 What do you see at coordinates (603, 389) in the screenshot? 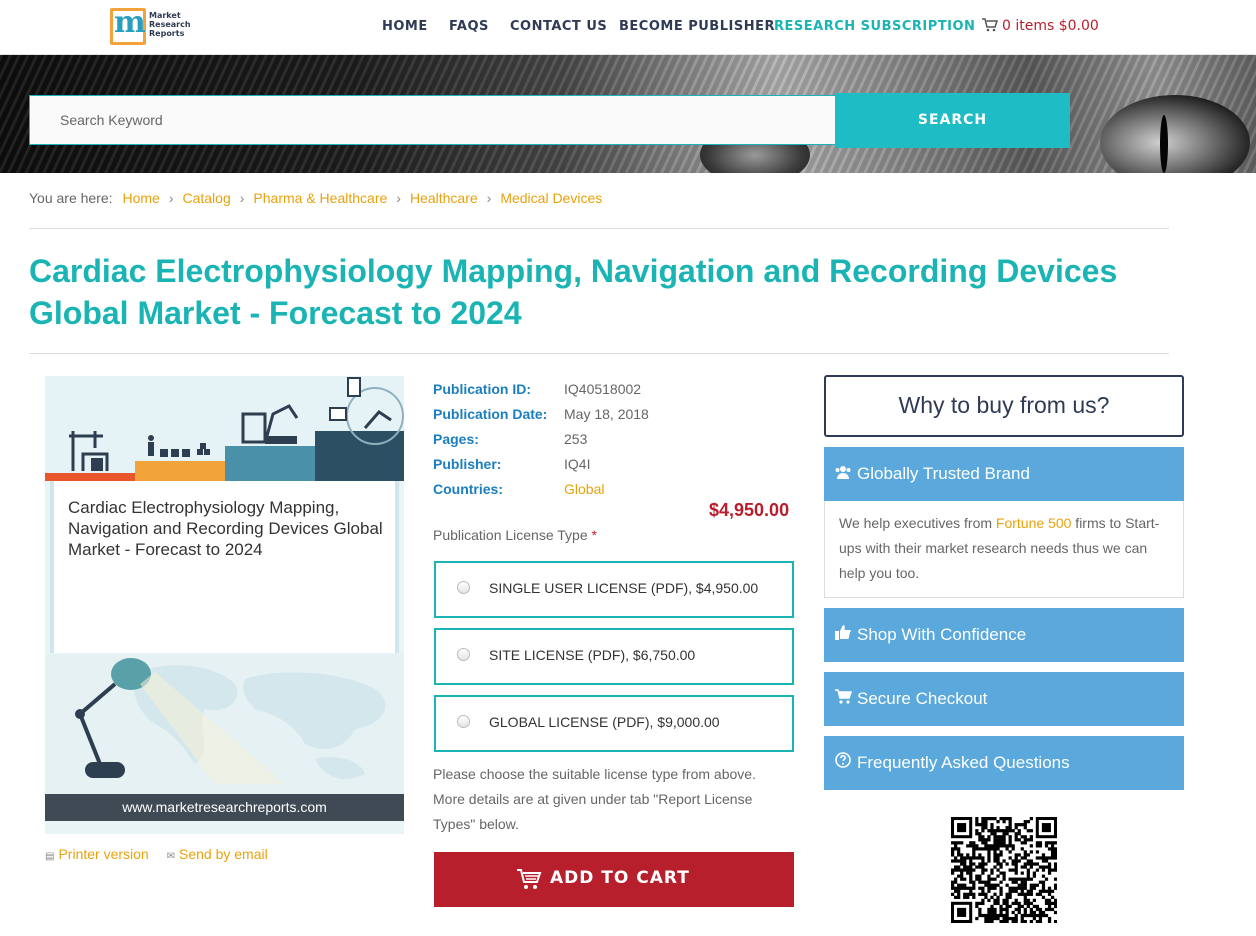
I see `detail-value: IQ40518002` at bounding box center [603, 389].